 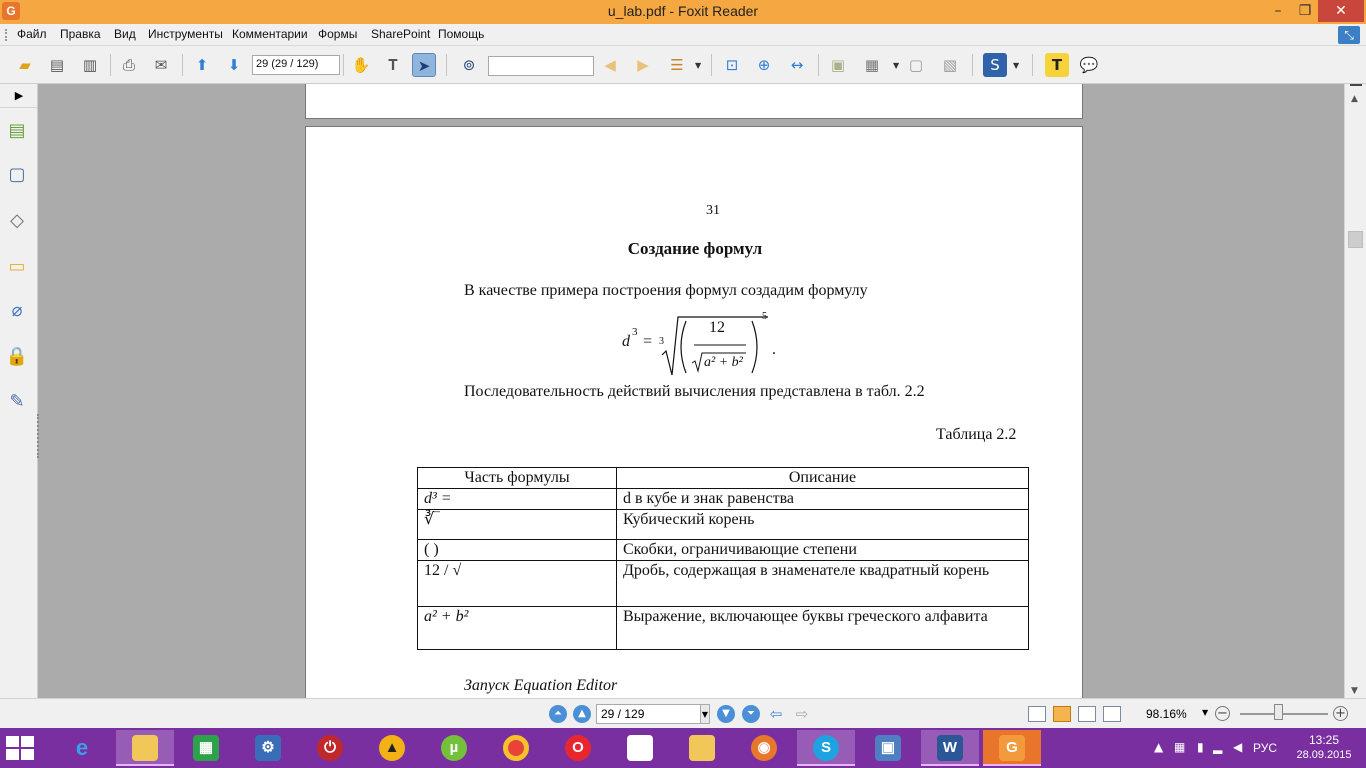 What do you see at coordinates (234, 65) in the screenshot?
I see `next-page-icon: ⬇` at bounding box center [234, 65].